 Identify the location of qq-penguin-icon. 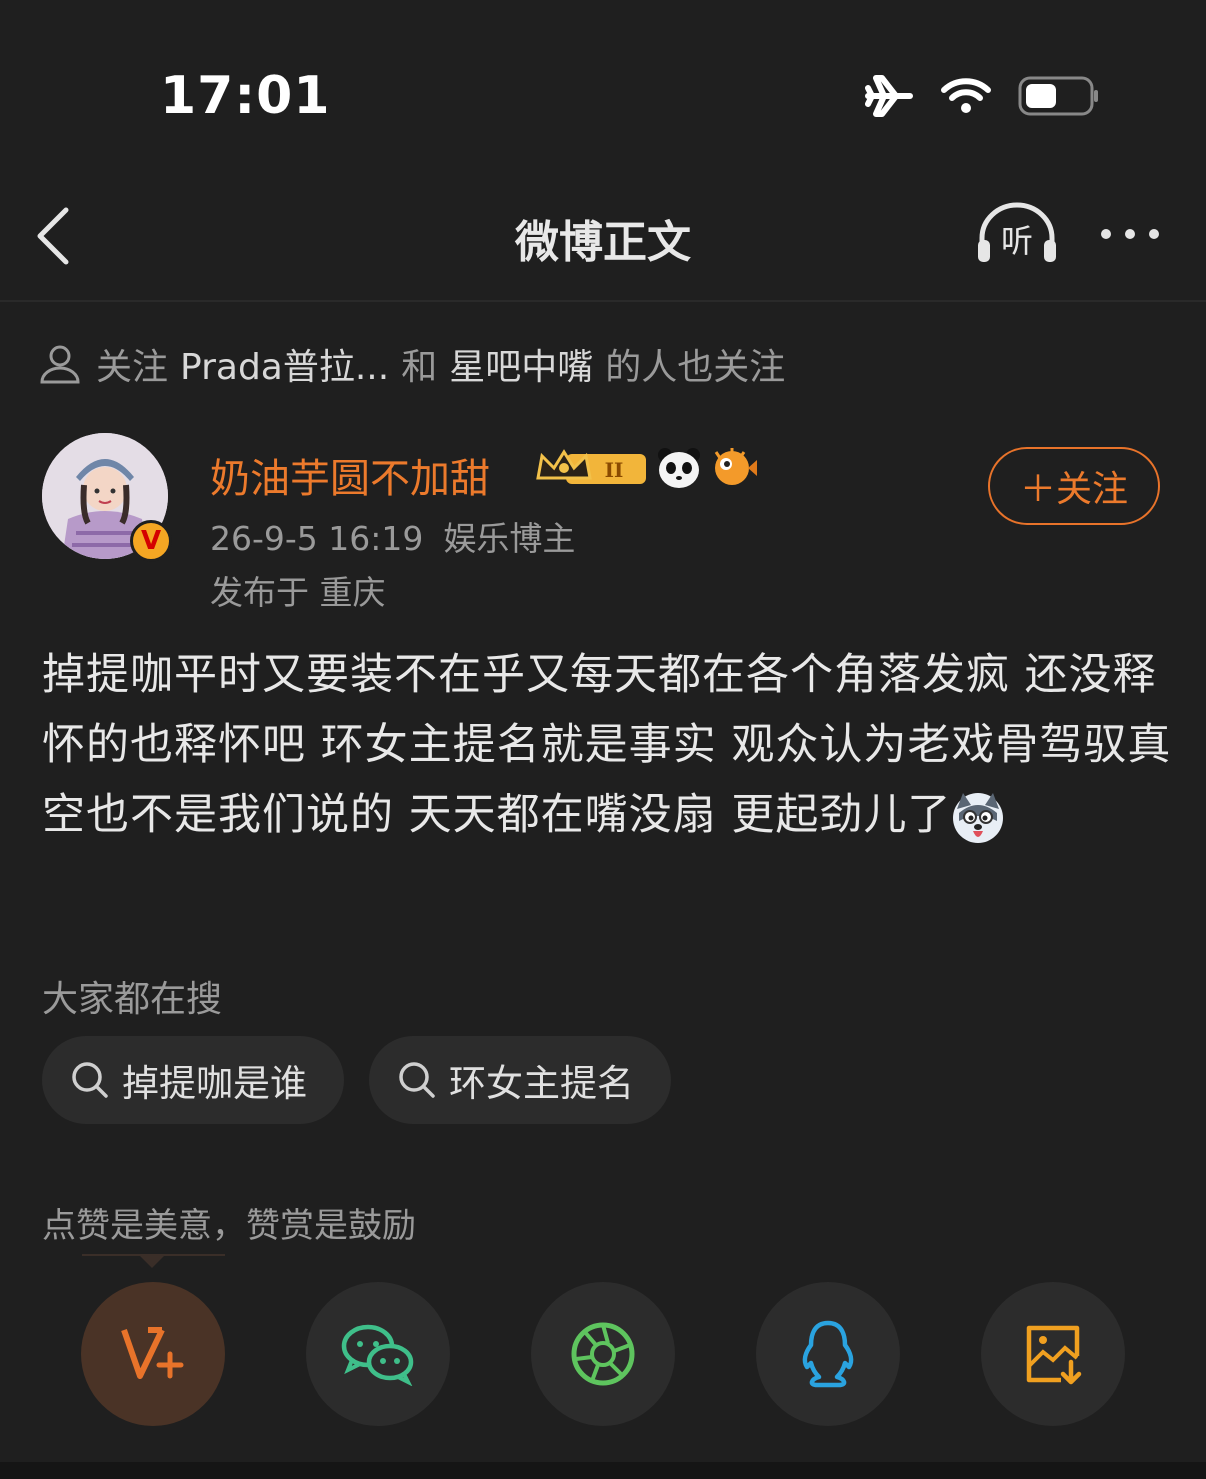
(828, 1354).